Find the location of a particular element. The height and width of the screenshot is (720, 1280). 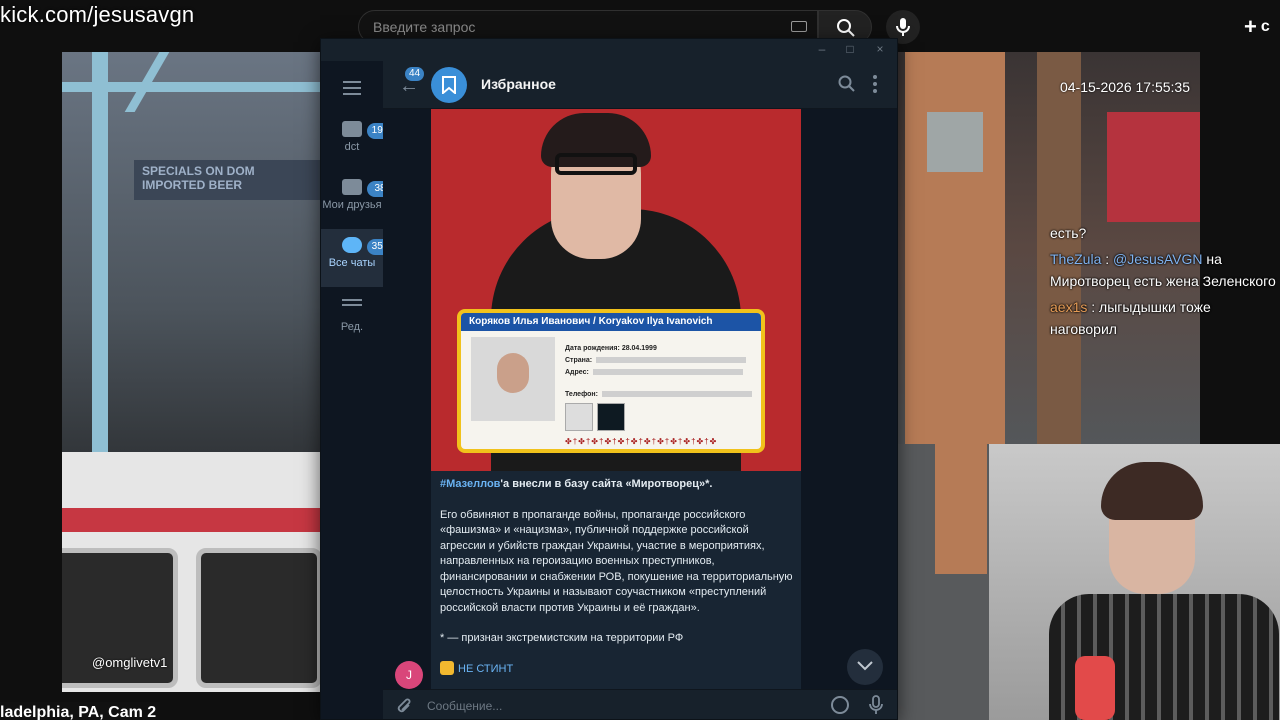

phone-label: Телефон: is located at coordinates (581, 394).